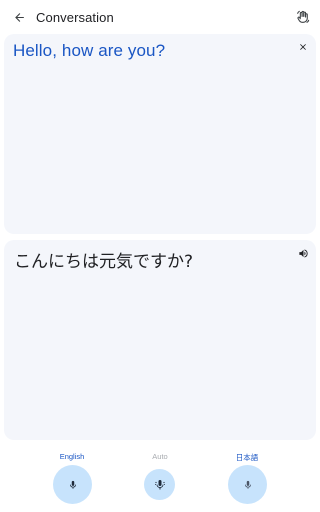 This screenshot has height=512, width=320. I want to click on auto-label: Auto, so click(160, 456).